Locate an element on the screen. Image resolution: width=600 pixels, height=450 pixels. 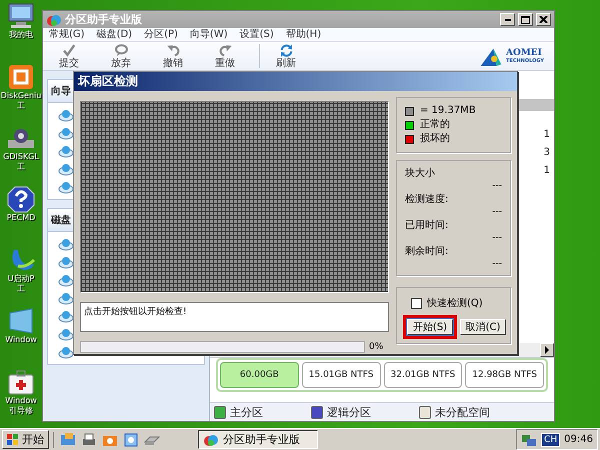
ring-icon is located at coordinates (121, 50).